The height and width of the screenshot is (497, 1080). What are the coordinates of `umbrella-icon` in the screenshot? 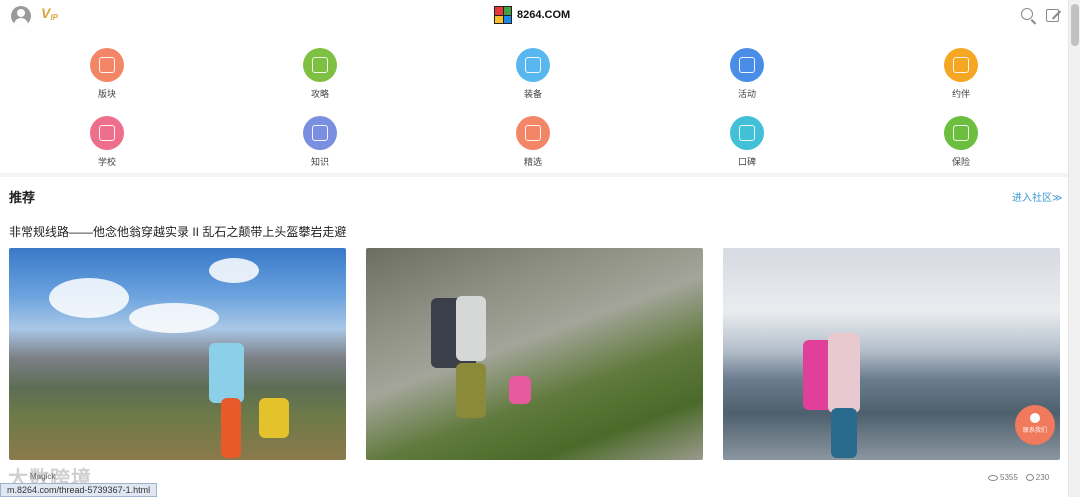 It's located at (961, 133).